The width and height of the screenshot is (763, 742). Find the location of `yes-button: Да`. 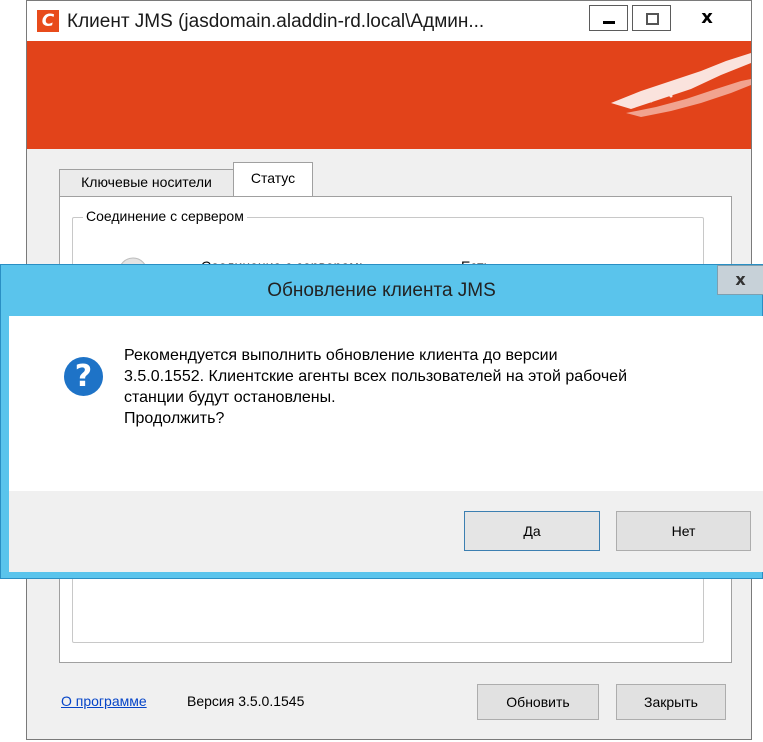

yes-button: Да is located at coordinates (532, 531).